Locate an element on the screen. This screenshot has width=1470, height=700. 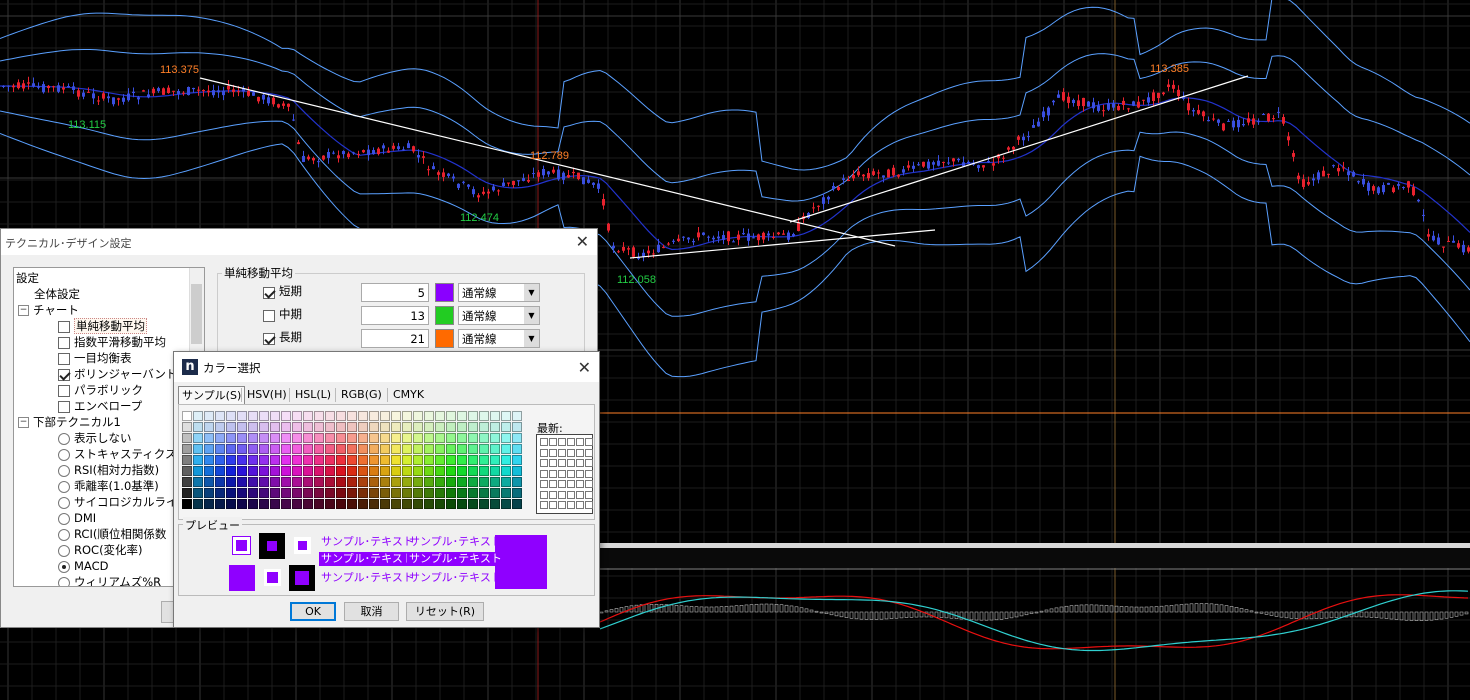
sma-period-input: 13 is located at coordinates (395, 315).